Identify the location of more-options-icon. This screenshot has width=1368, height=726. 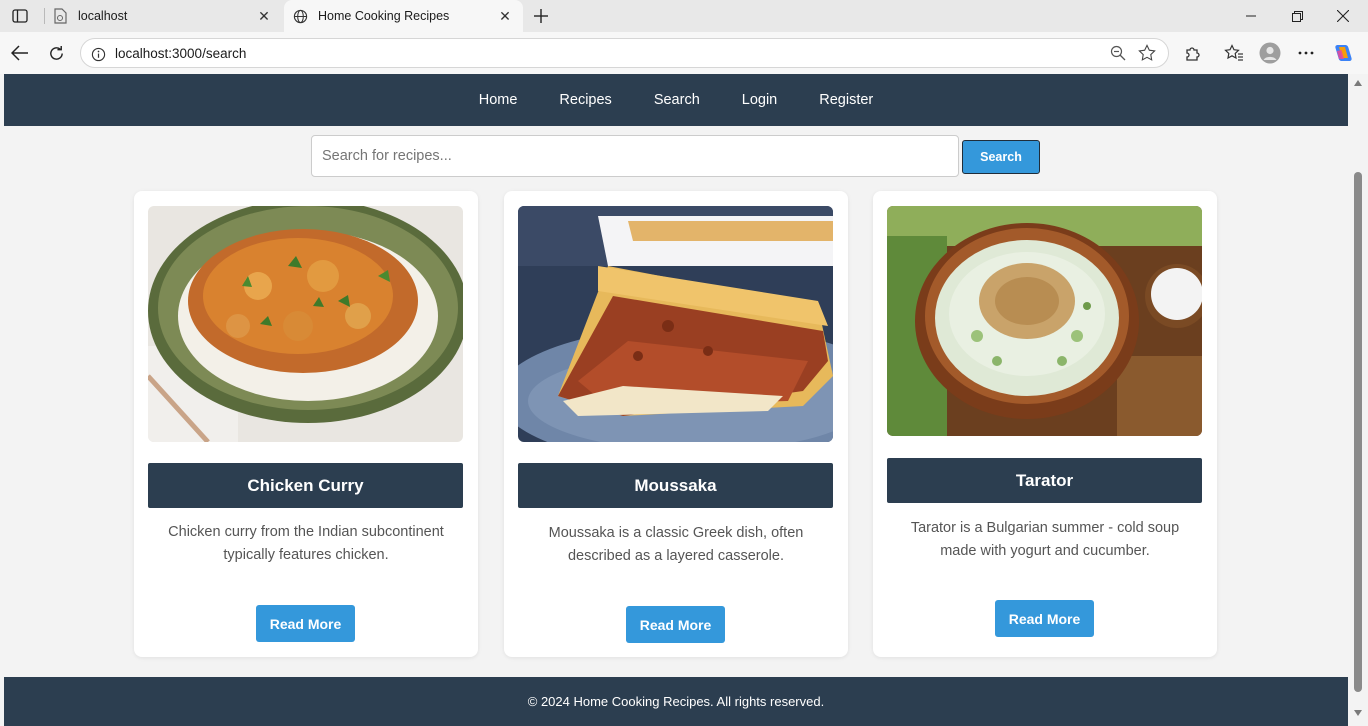
(1306, 53).